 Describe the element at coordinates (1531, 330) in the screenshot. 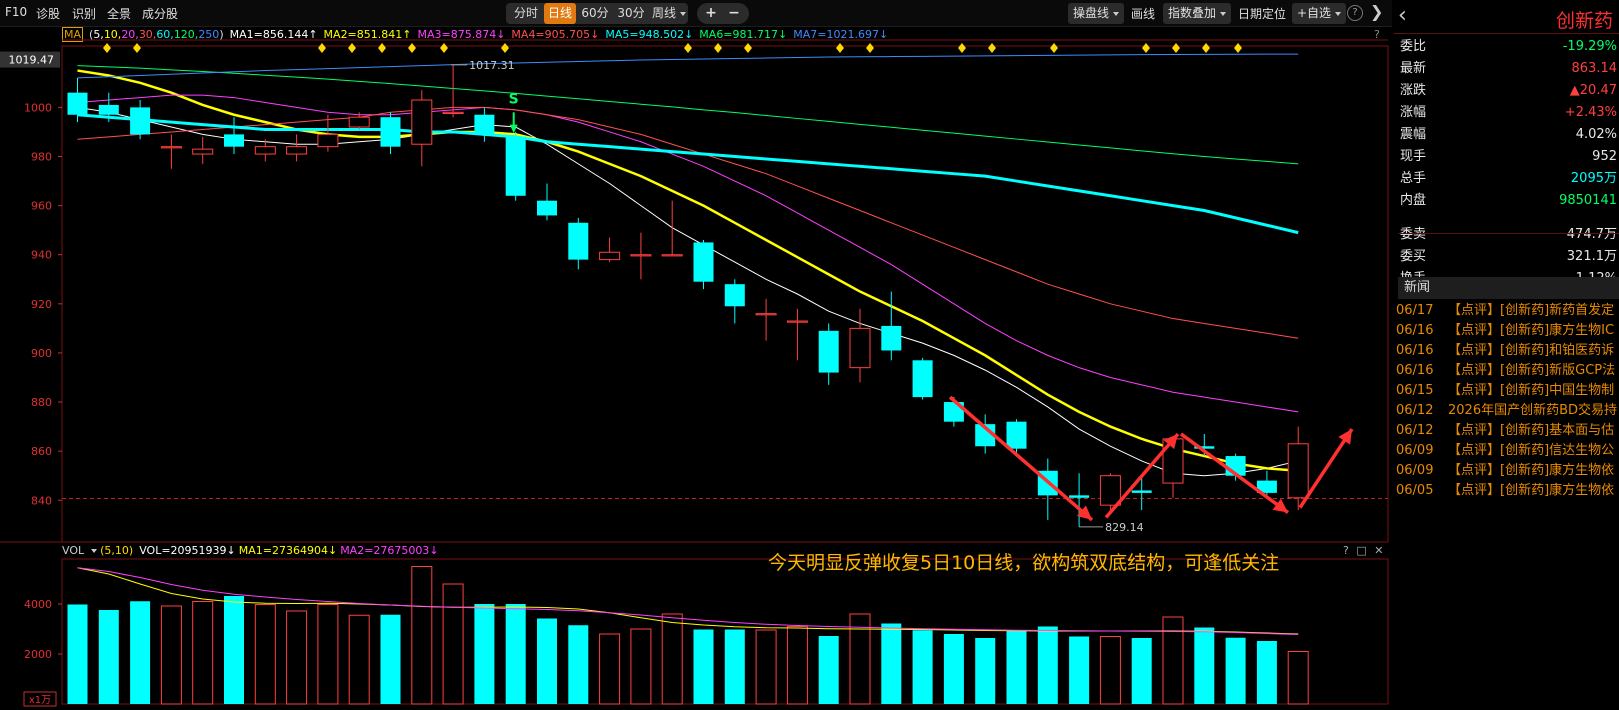

I see `news-title: 【点评】[创新药]康方生物IC` at that location.